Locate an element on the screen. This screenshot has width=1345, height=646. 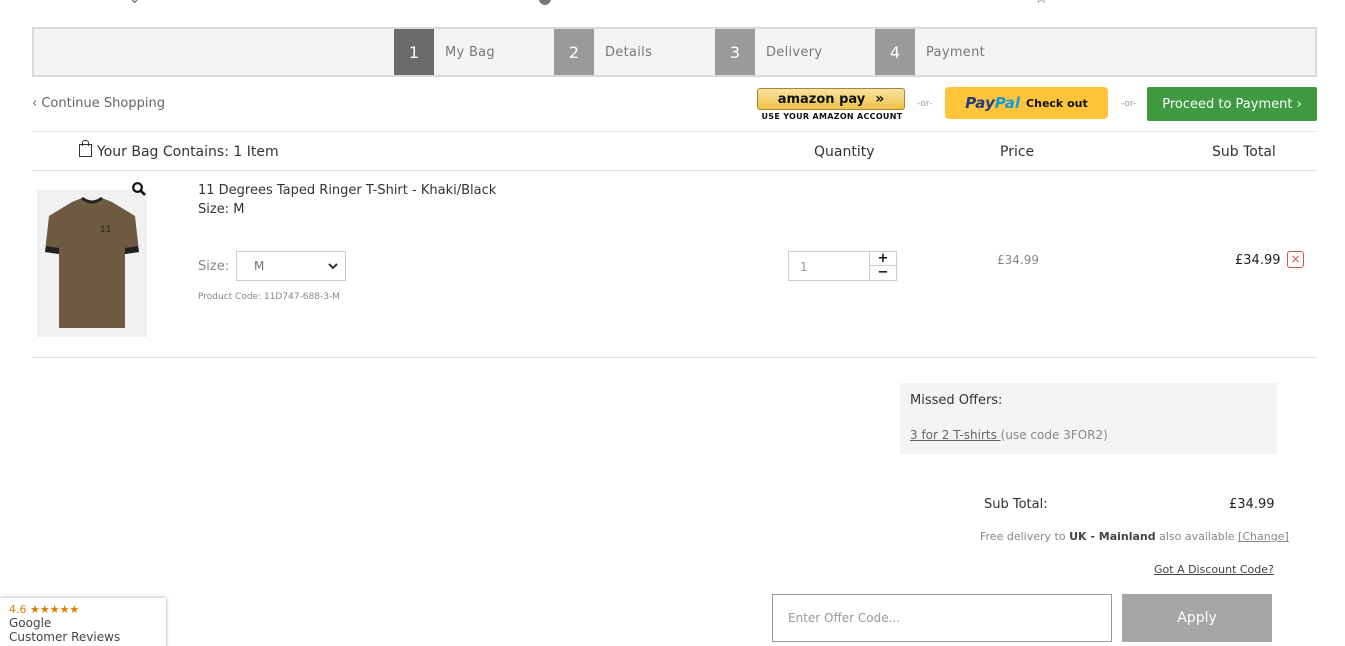
apply-button: Apply is located at coordinates (1197, 618).